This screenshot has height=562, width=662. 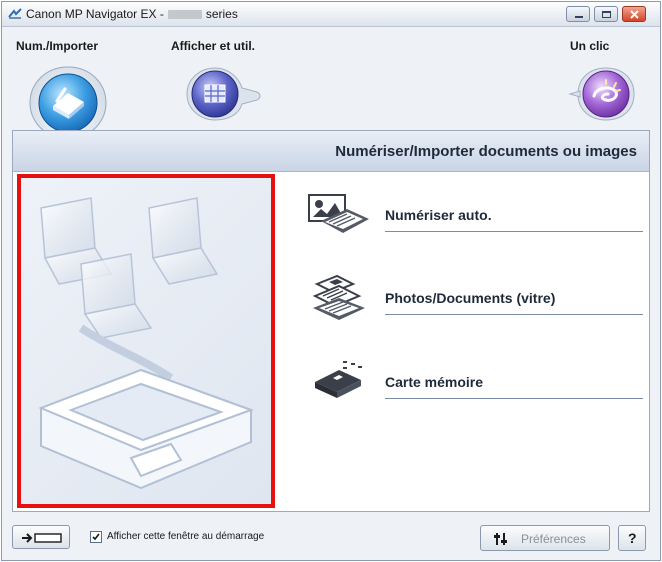 I want to click on toggle-view-button, so click(x=41, y=537).